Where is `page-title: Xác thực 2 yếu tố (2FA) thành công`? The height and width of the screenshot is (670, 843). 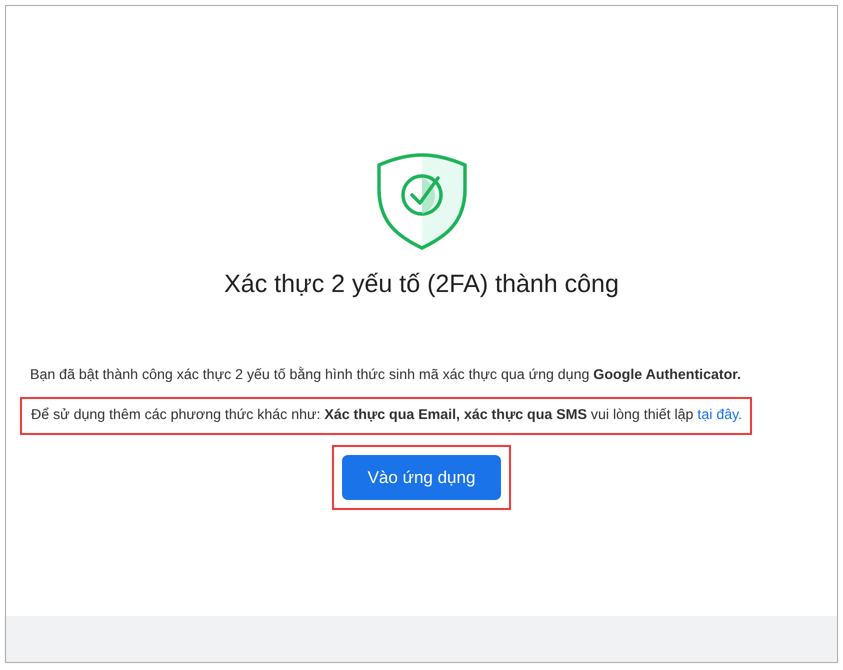 page-title: Xác thực 2 yếu tố (2FA) thành công is located at coordinates (421, 284).